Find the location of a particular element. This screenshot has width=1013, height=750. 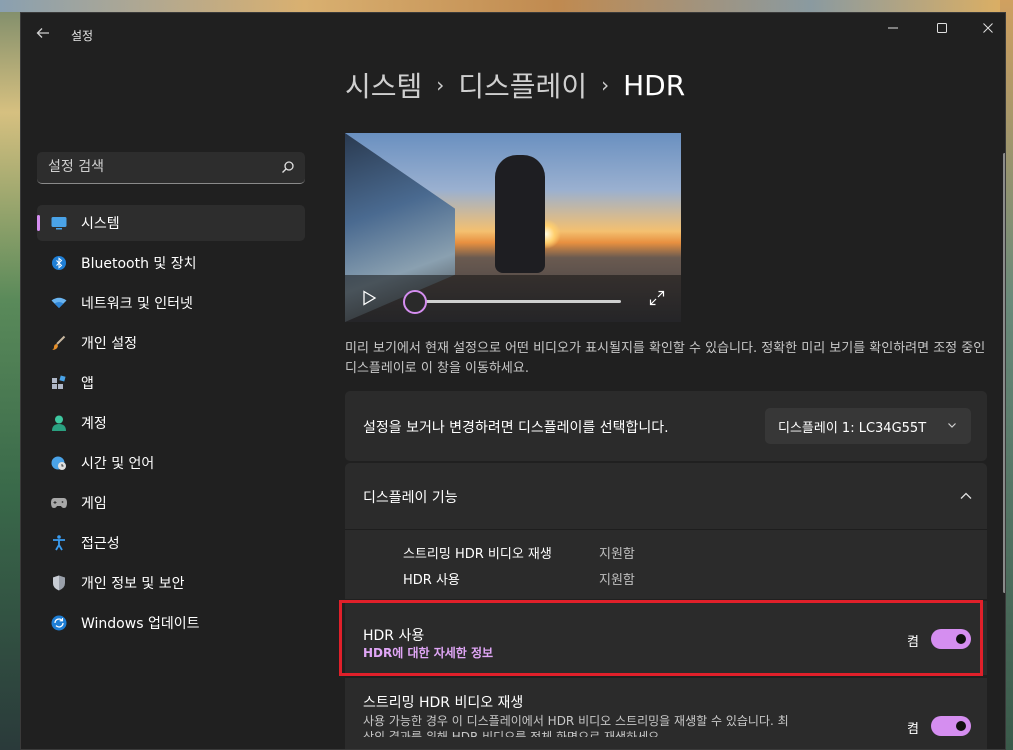

vertical-scrollbar is located at coordinates (1004, 373).